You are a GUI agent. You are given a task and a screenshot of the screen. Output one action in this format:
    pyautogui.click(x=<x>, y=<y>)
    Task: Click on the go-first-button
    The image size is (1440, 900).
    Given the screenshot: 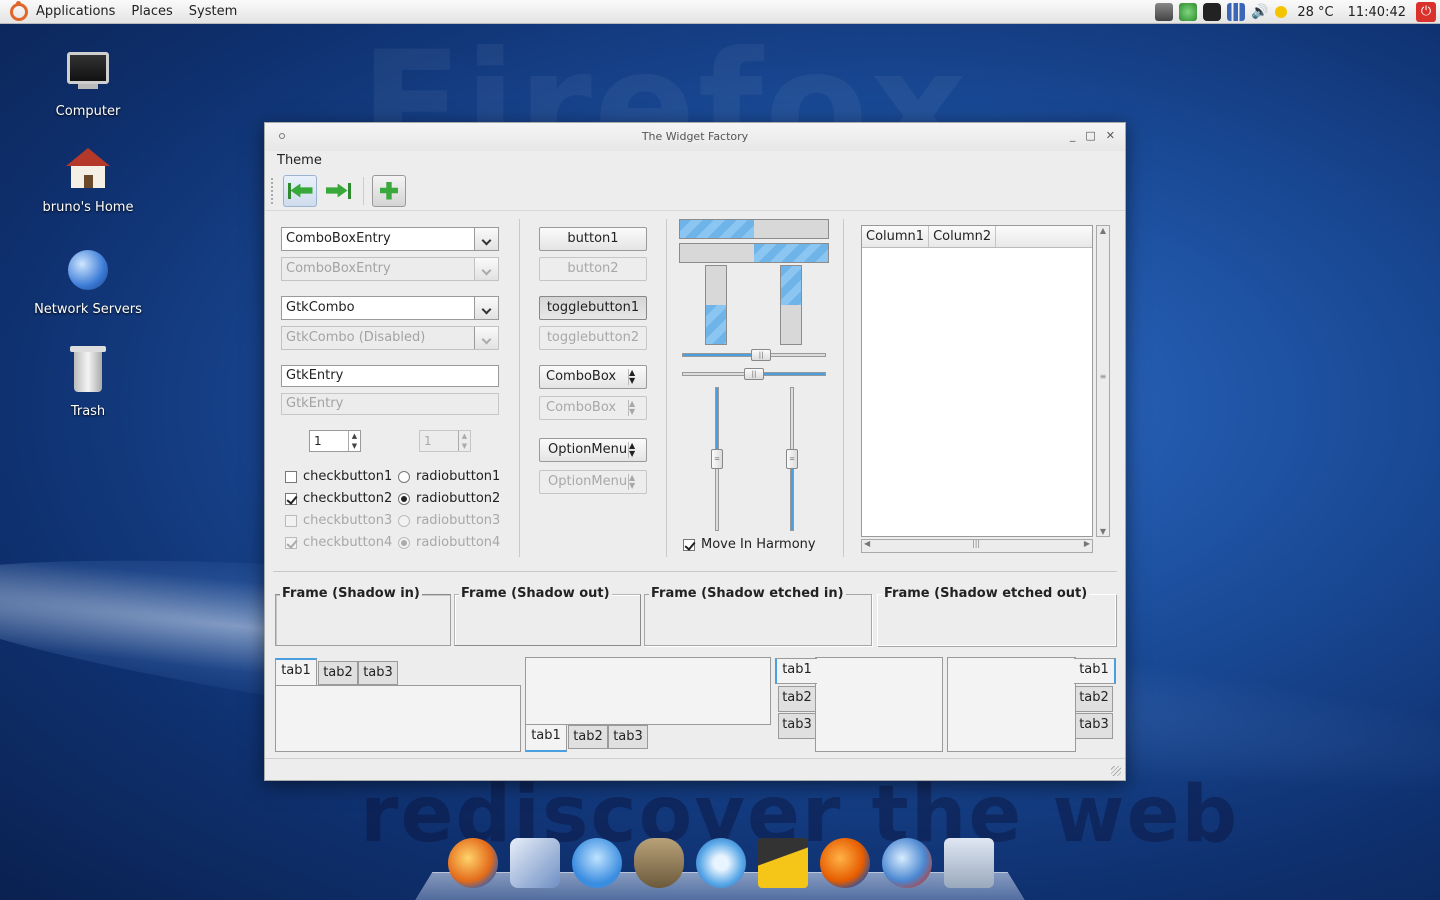 What is the action you would take?
    pyautogui.click(x=300, y=190)
    